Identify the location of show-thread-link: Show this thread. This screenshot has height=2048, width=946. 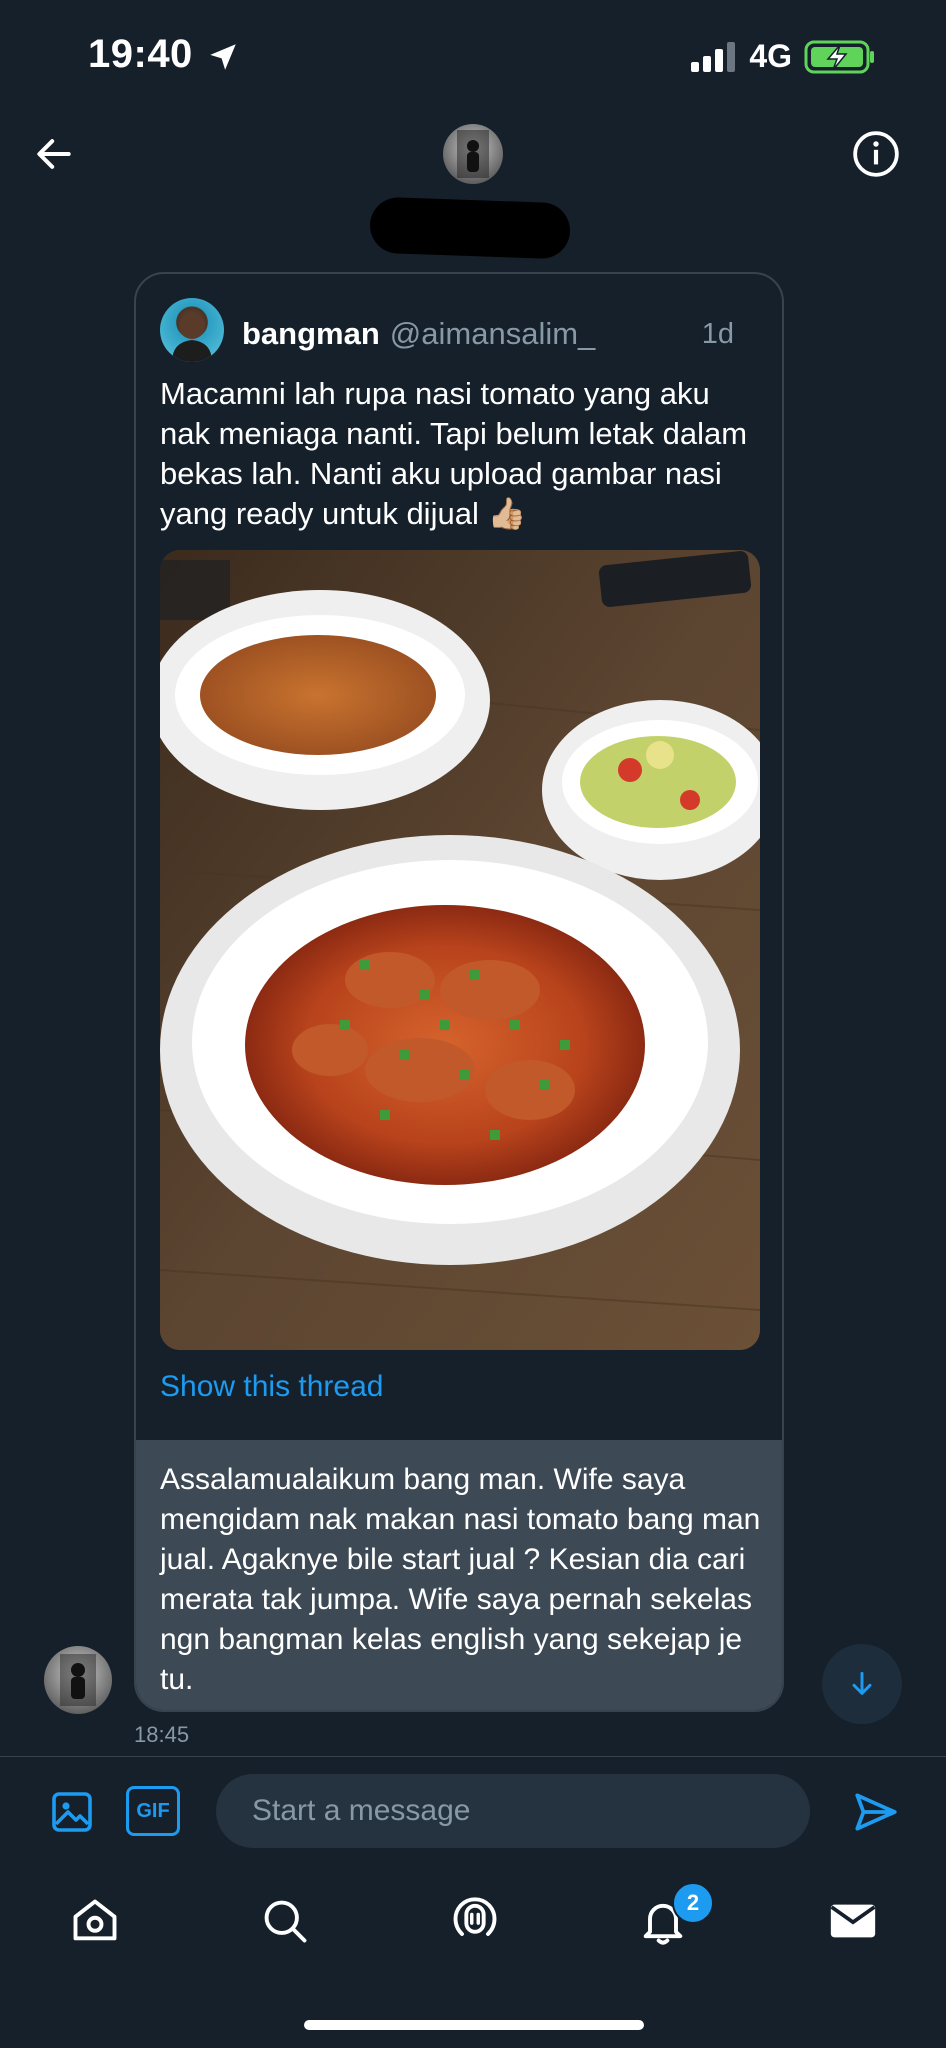
(271, 1387).